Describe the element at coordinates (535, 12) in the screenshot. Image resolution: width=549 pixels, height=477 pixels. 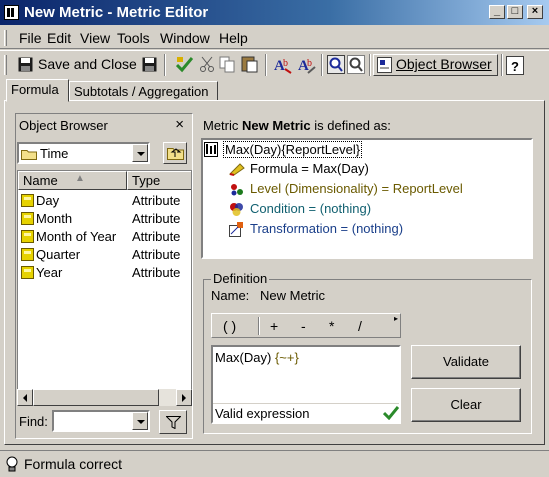
I see `close-button: ×` at that location.